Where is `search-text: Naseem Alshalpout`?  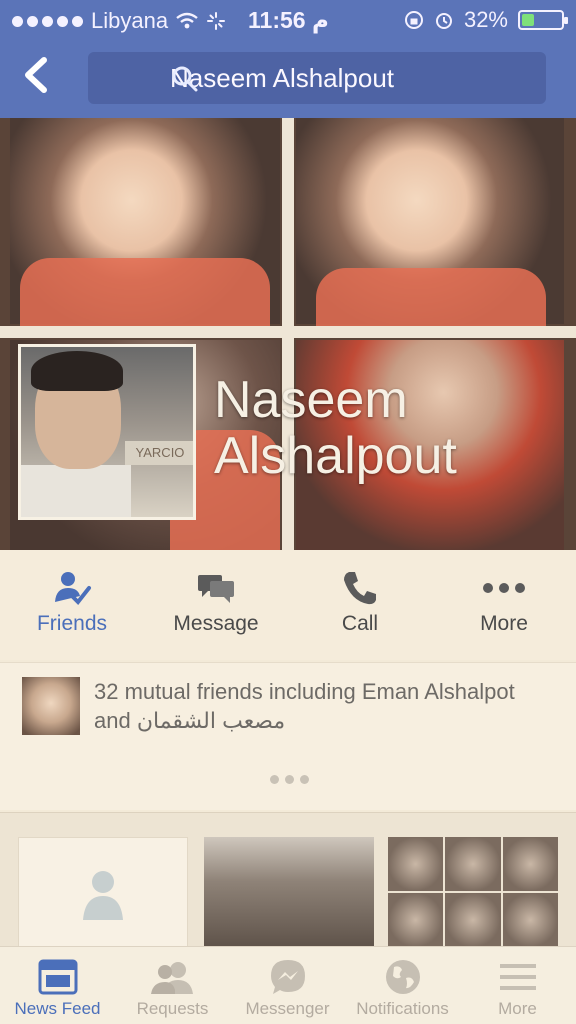
search-text: Naseem Alshalpout is located at coordinates (282, 77).